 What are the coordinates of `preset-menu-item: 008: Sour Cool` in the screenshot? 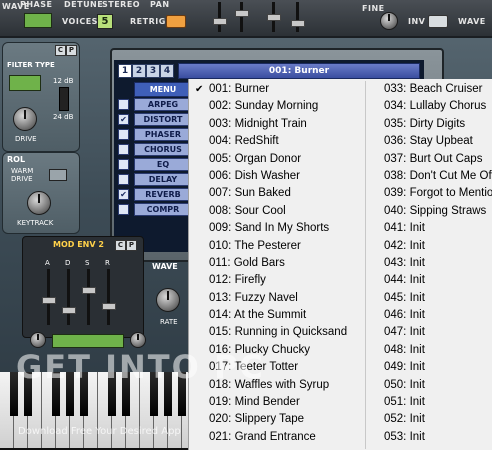 It's located at (277, 211).